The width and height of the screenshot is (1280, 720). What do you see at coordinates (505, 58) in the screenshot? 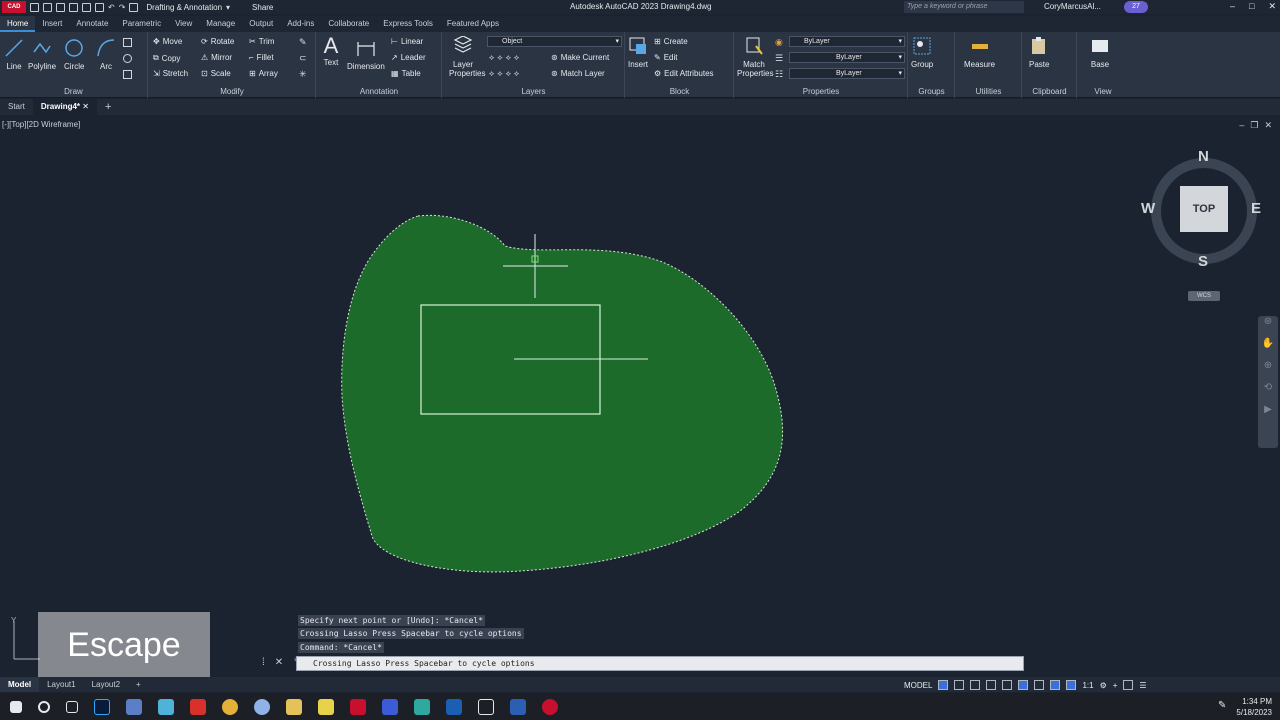
I see `layer-tools-icon: ⟡⟡⟡⟡` at bounding box center [505, 58].